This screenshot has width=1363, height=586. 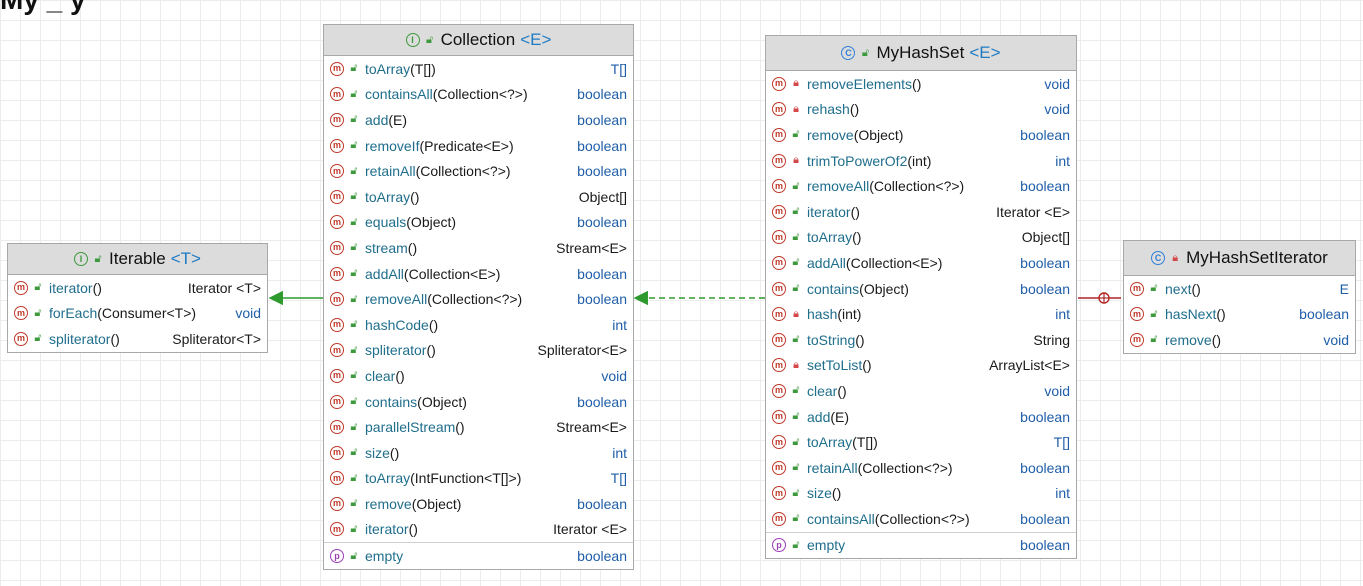 What do you see at coordinates (478, 351) in the screenshot?
I see `method-row: m 🔓︎ spliterator() Spliterator<E>` at bounding box center [478, 351].